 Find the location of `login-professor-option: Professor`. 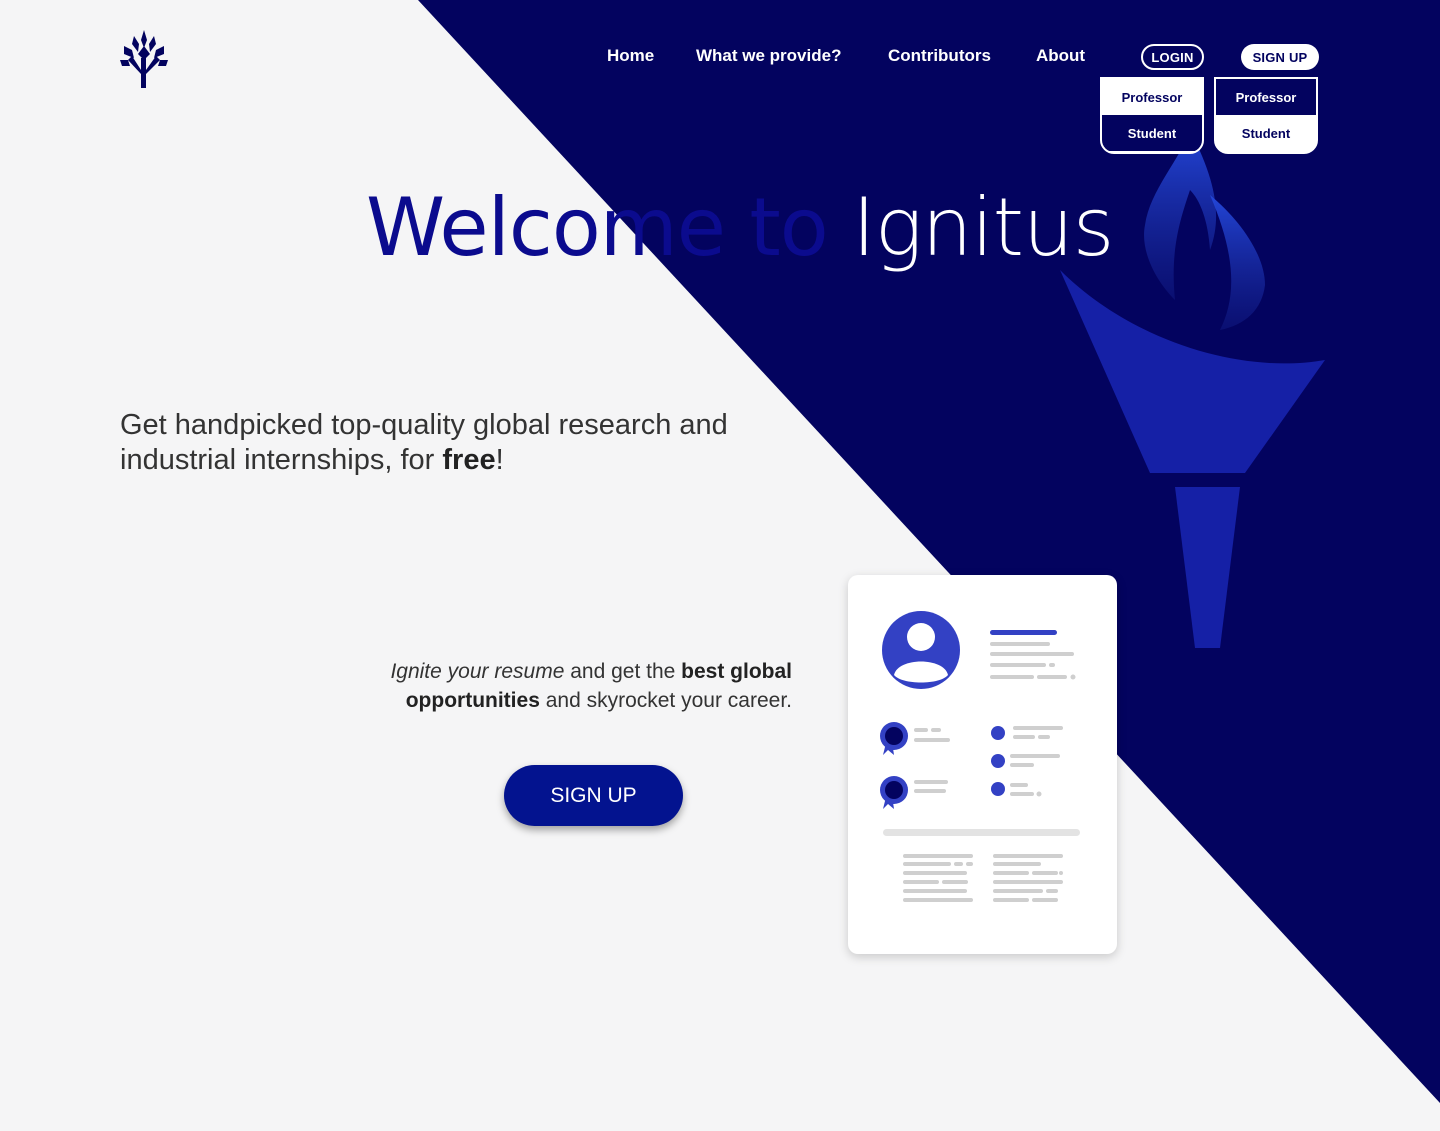

login-professor-option: Professor is located at coordinates (1152, 97).